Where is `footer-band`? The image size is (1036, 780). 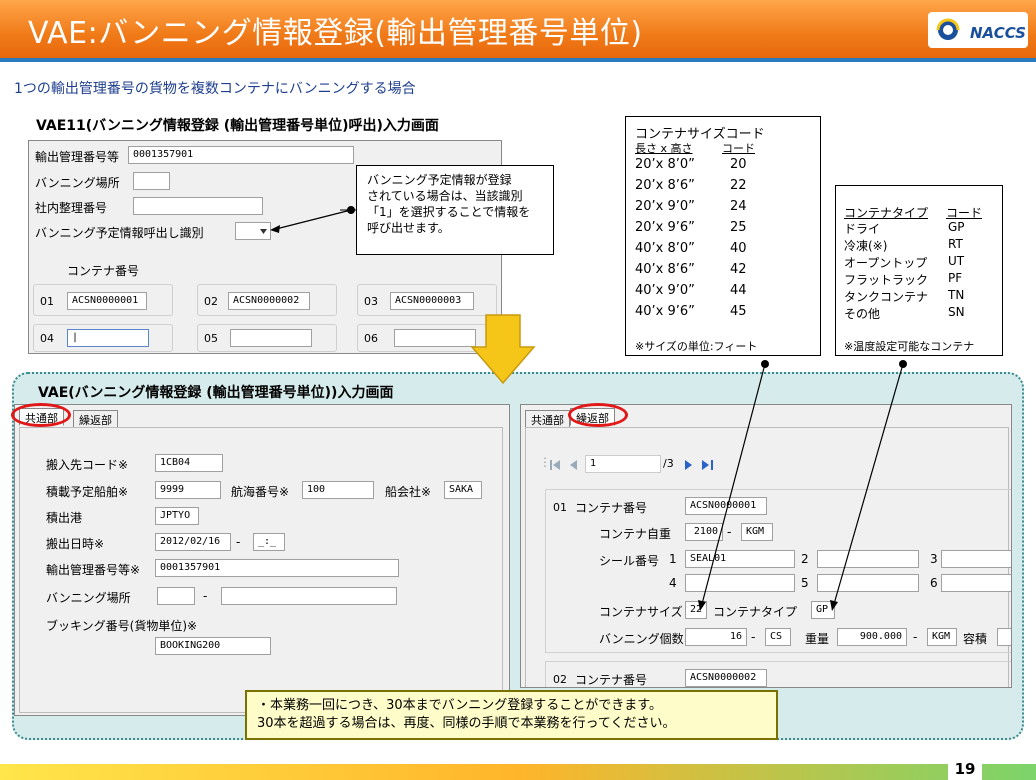 footer-band is located at coordinates (518, 772).